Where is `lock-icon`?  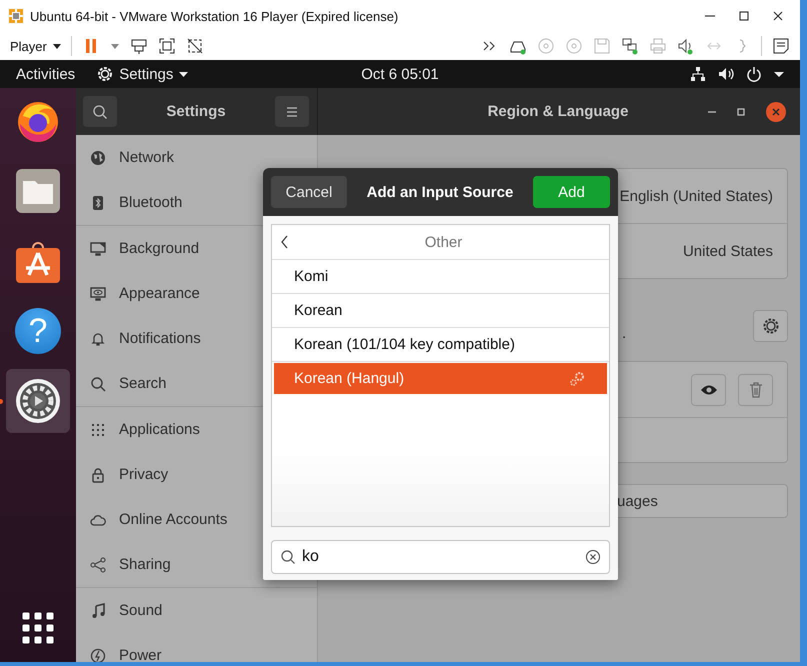
lock-icon is located at coordinates (98, 474).